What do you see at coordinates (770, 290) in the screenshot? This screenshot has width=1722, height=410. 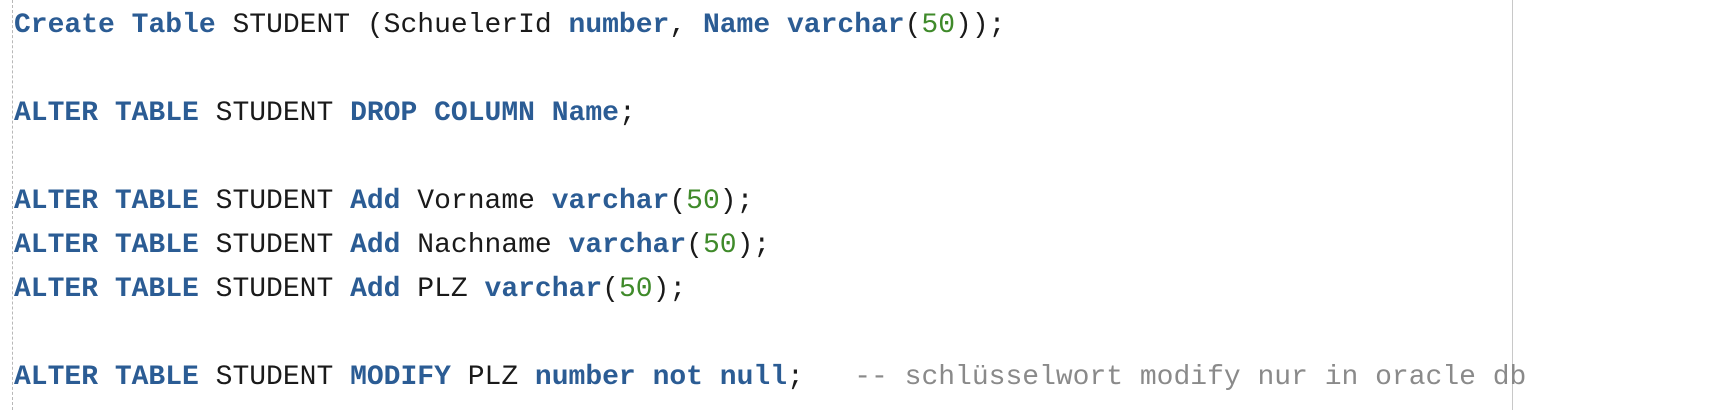 I see `code-line: ALTER TABLE STUDENT Add PLZ varchar(50);` at bounding box center [770, 290].